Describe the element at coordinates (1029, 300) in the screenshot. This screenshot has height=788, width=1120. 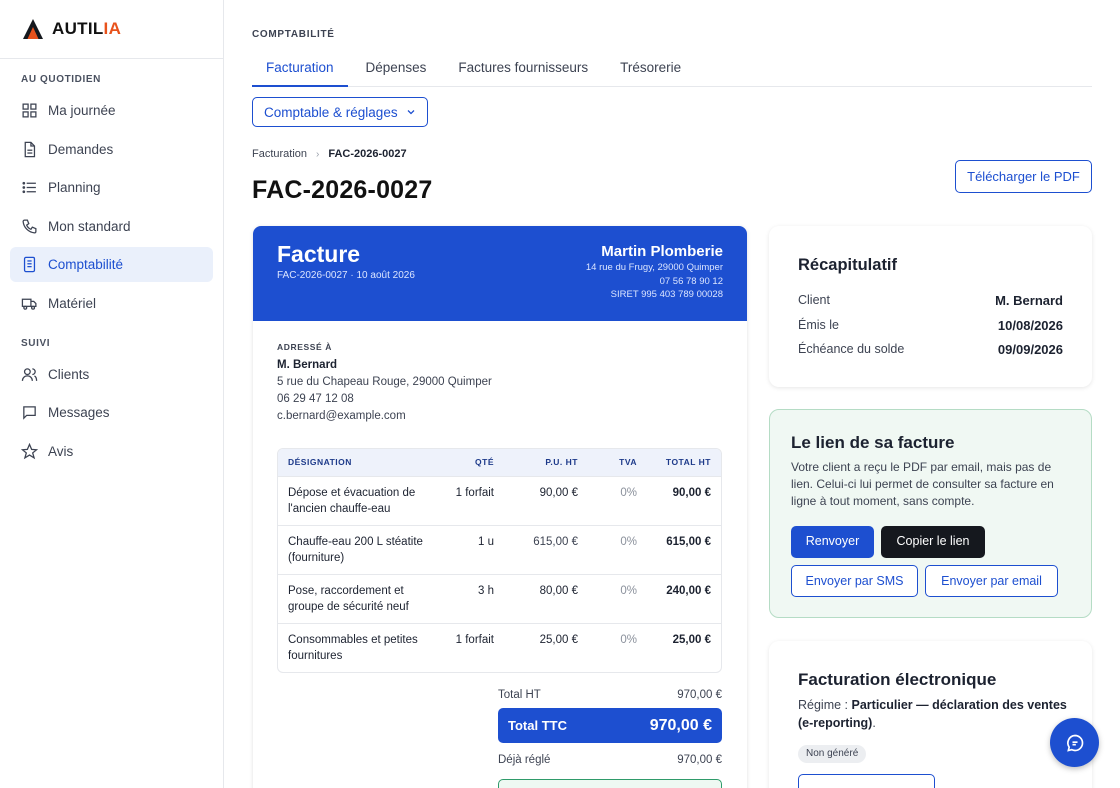
I see `recap-value: M. Bernard` at that location.